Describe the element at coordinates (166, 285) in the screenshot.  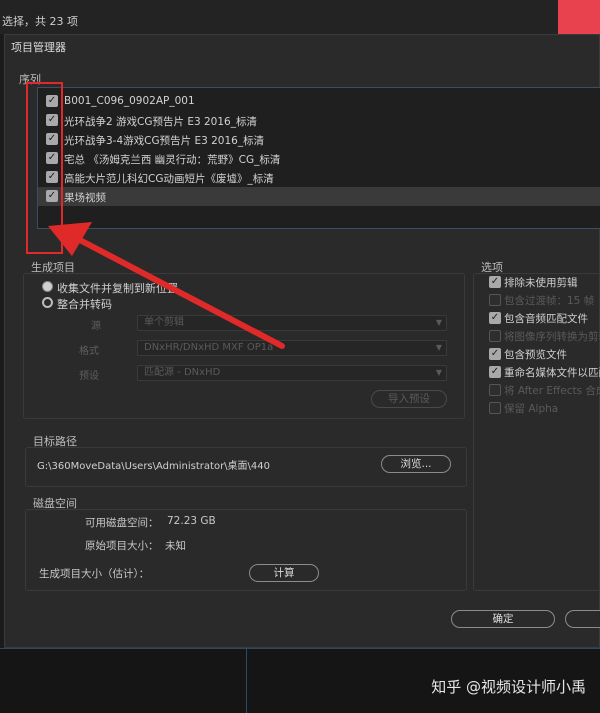
I see `annotation-arrow-icon` at that location.